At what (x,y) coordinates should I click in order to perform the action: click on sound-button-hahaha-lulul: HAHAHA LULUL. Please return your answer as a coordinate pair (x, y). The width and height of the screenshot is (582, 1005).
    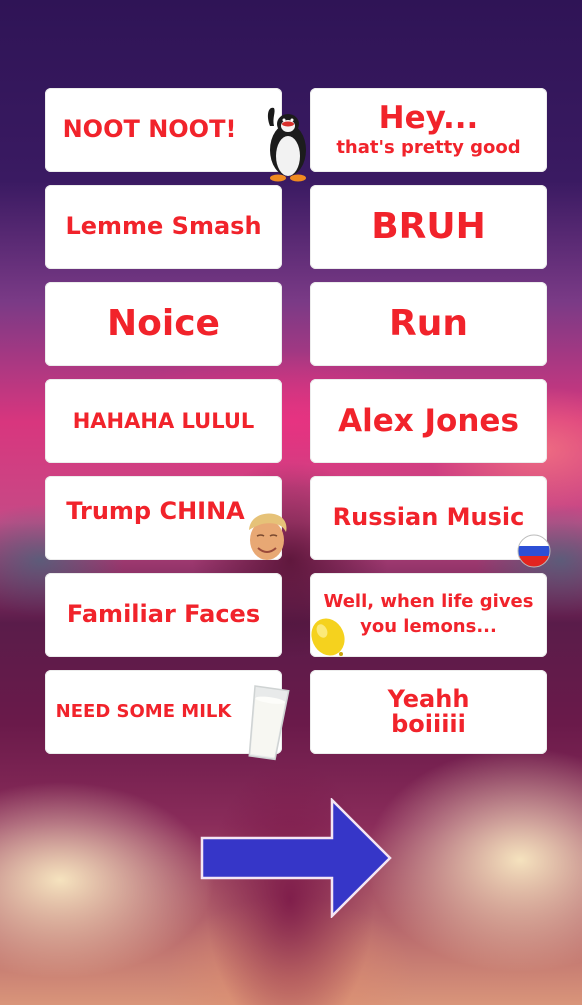
    Looking at the image, I should click on (163, 421).